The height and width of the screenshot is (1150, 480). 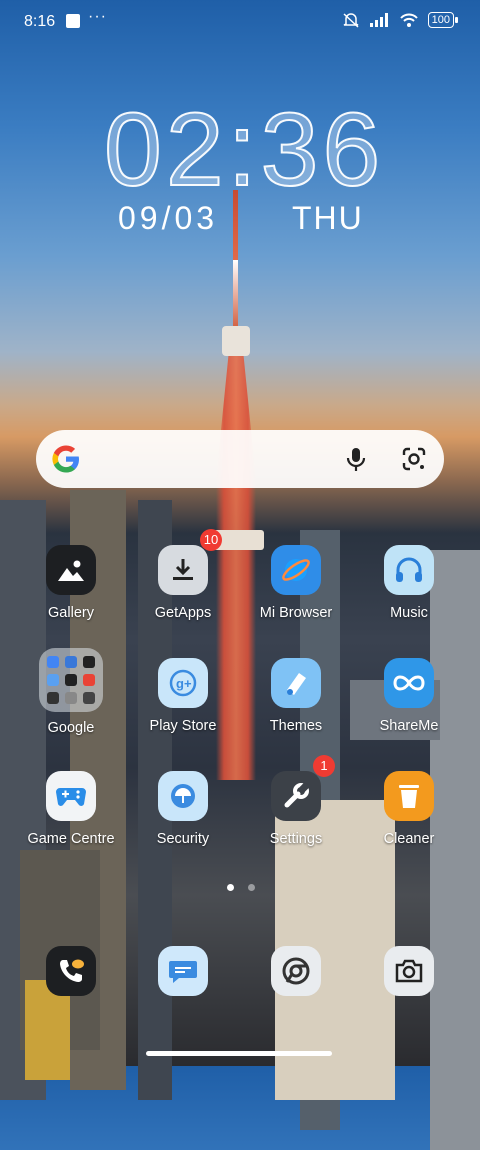 What do you see at coordinates (240, 459) in the screenshot?
I see `google-search-bar` at bounding box center [240, 459].